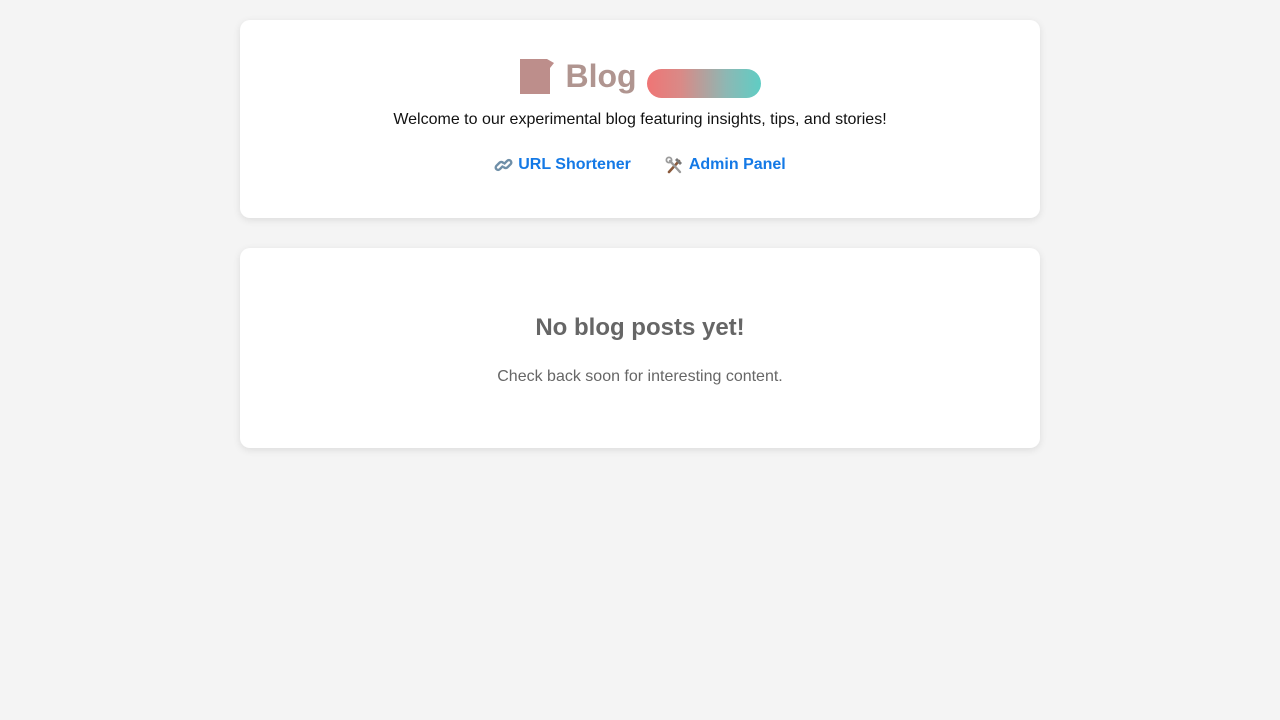  What do you see at coordinates (601, 76) in the screenshot?
I see `page-title: Blog` at bounding box center [601, 76].